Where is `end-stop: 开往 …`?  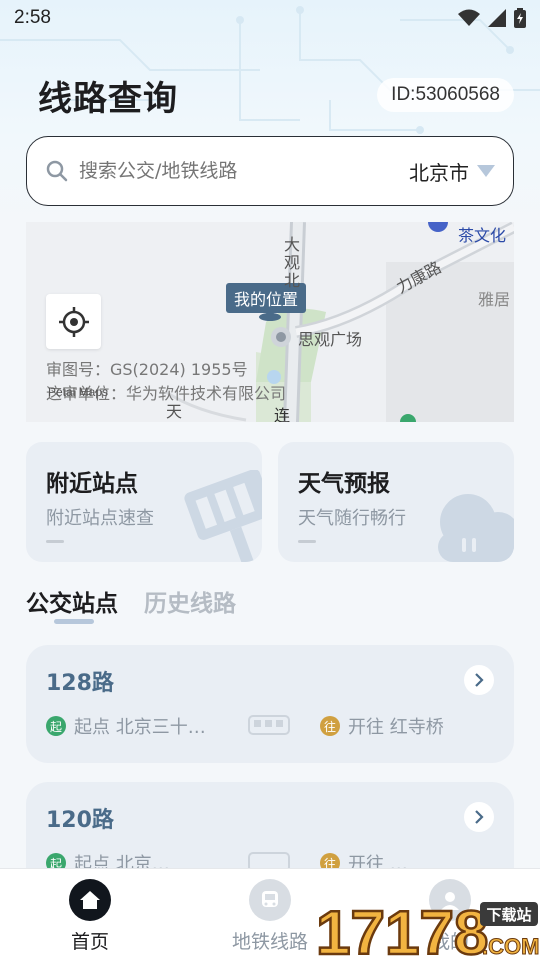 end-stop: 开往 … is located at coordinates (378, 861).